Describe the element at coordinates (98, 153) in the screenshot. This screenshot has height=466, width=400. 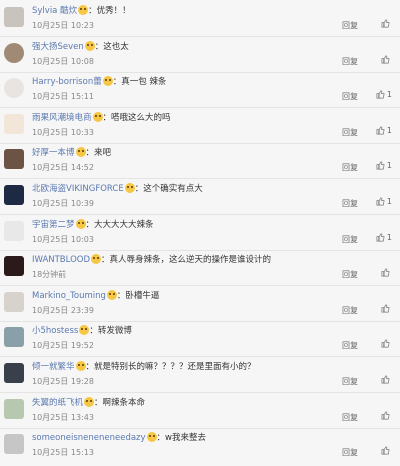
I see `comment-text: ：来吧` at that location.